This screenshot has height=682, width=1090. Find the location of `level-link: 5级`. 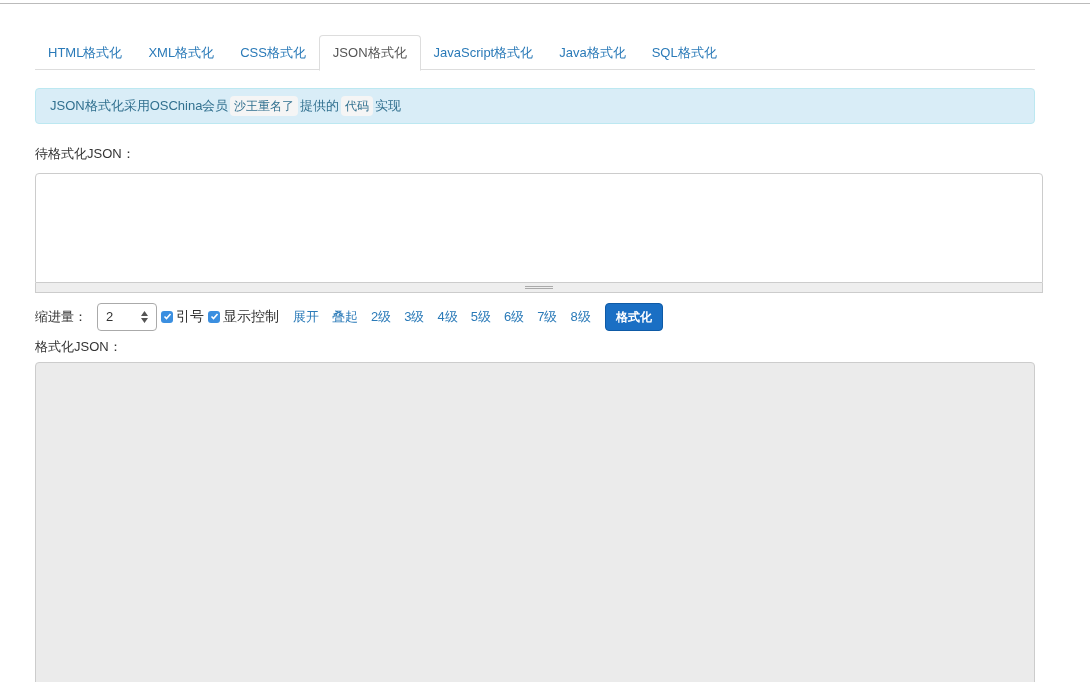

level-link: 5级 is located at coordinates (480, 316).